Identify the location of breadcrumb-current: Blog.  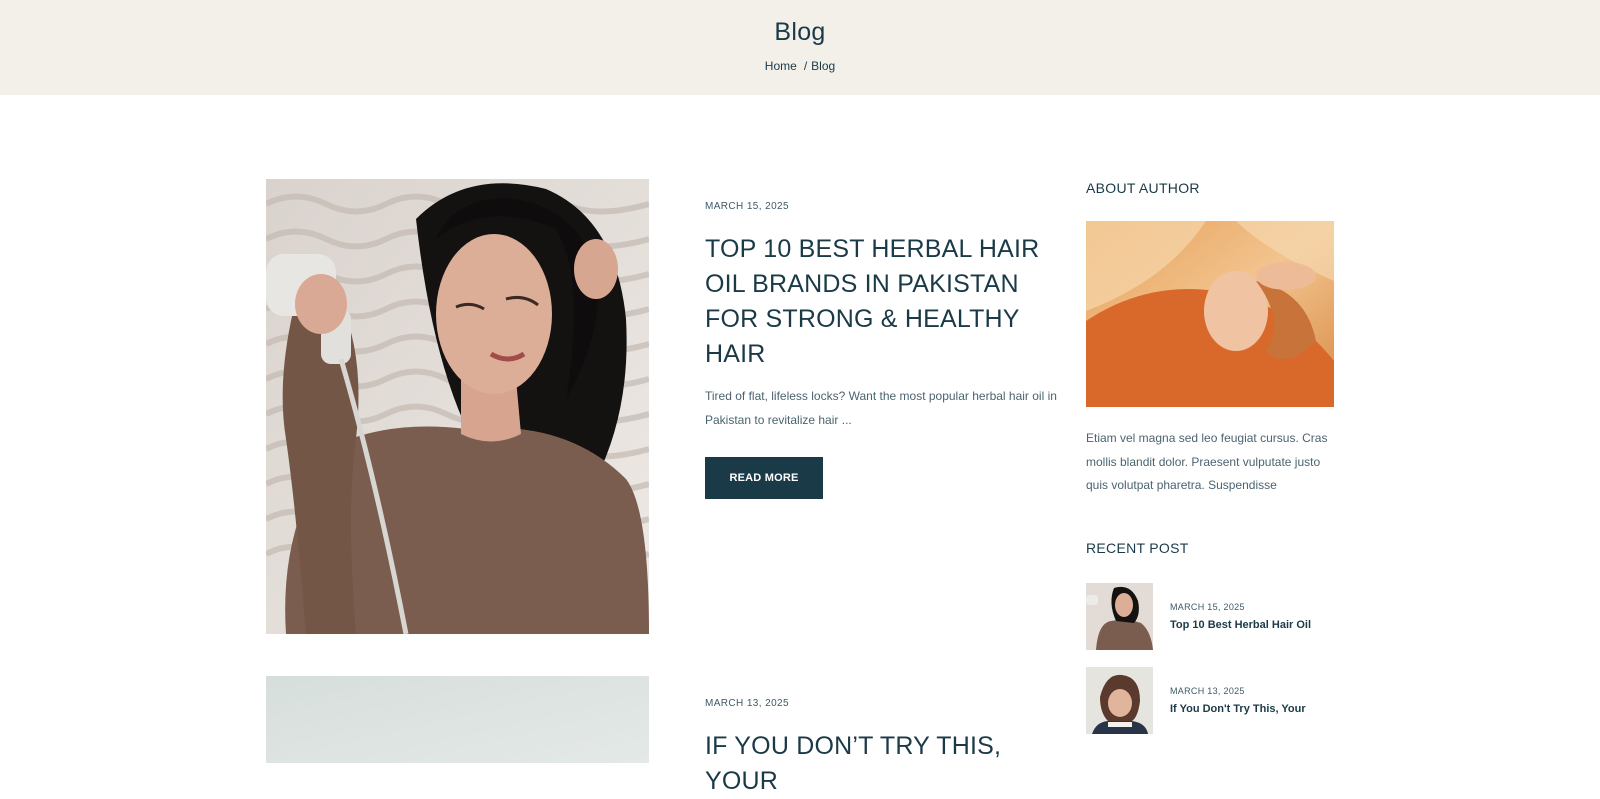
(823, 66).